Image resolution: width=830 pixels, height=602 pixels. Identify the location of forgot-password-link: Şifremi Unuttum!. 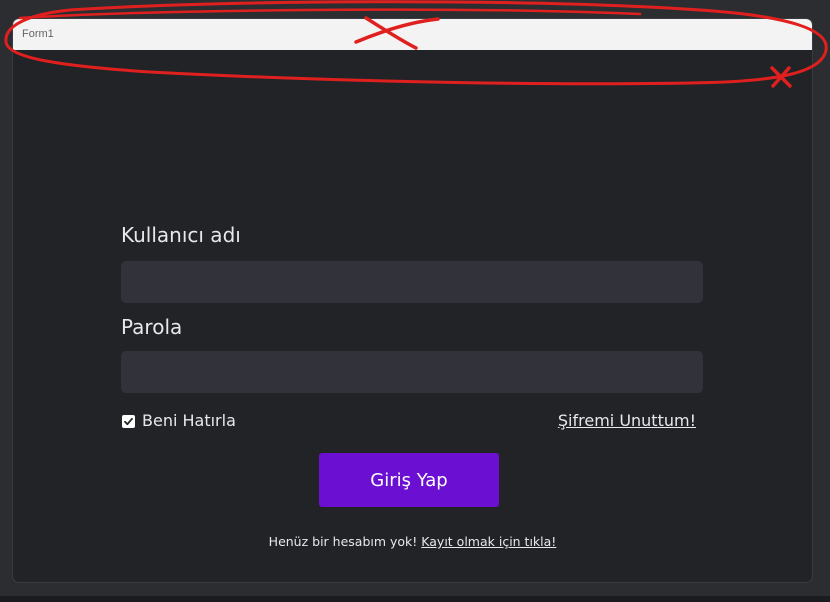
(627, 420).